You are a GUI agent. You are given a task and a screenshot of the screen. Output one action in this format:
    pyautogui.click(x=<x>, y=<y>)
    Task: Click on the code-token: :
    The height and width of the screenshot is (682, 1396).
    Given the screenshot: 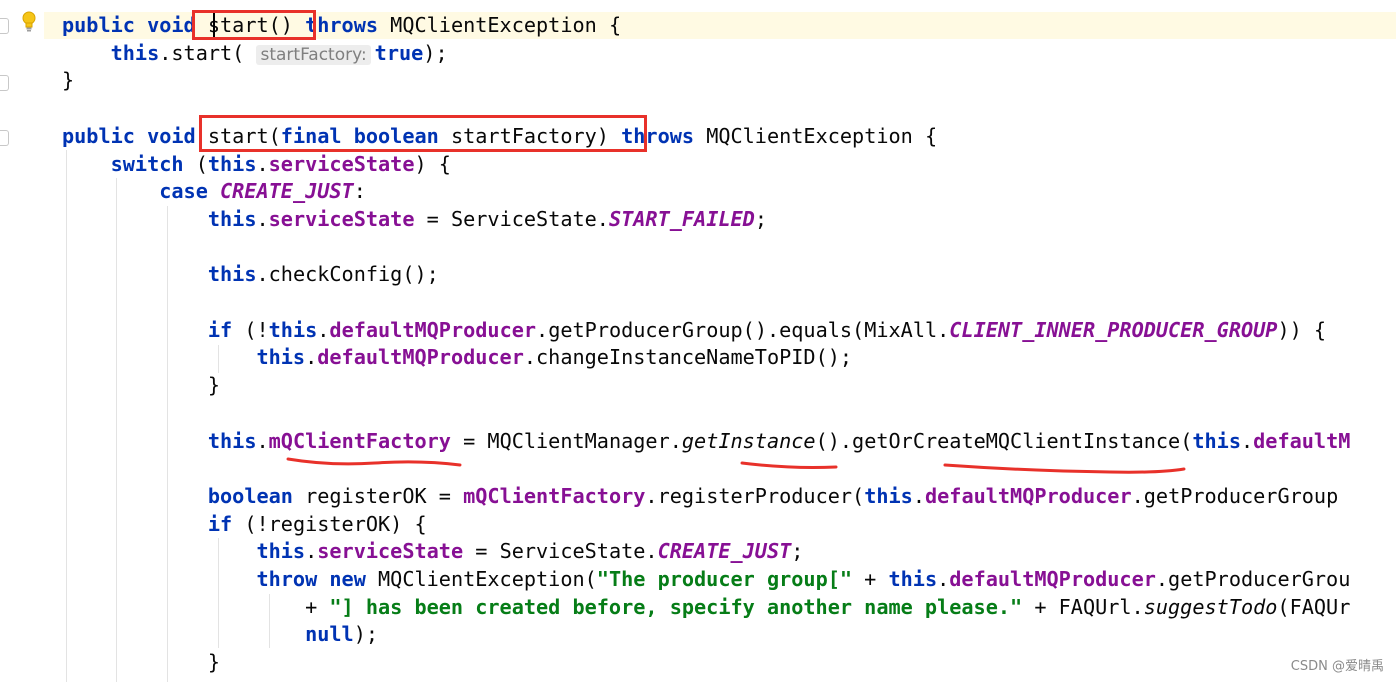 What is the action you would take?
    pyautogui.click(x=359, y=191)
    